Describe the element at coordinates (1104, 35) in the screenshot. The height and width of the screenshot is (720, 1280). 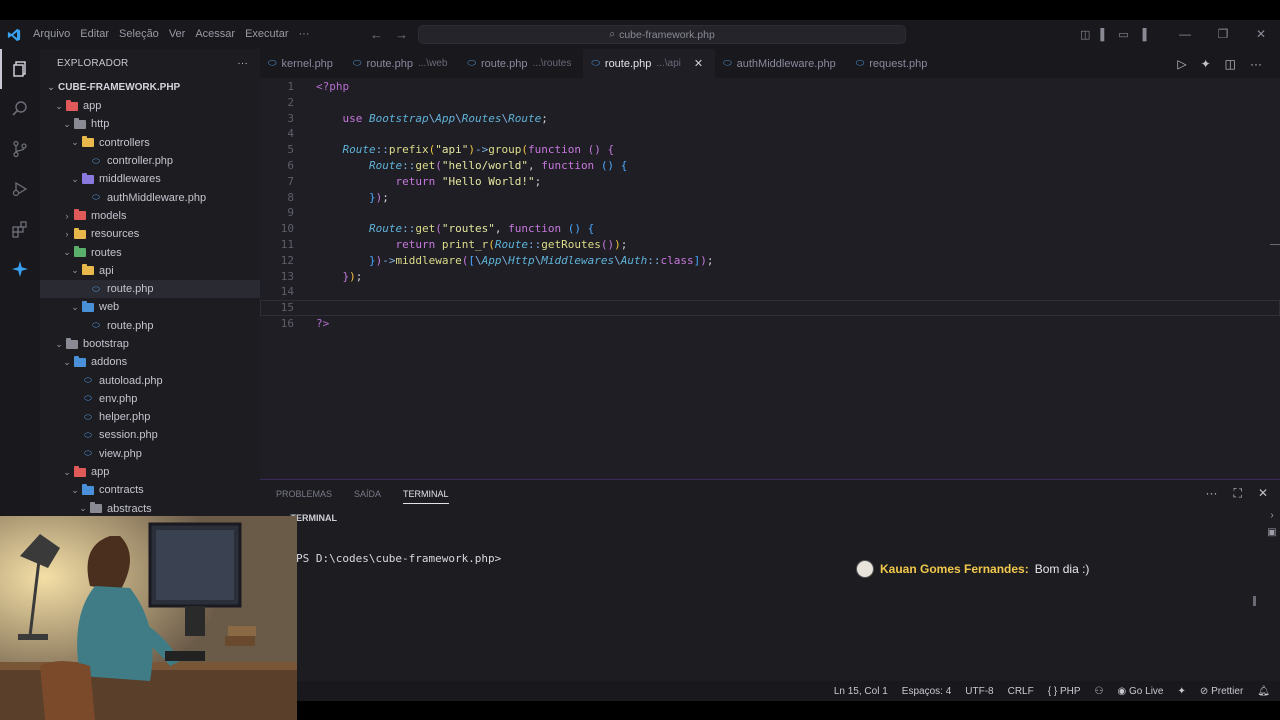
I see `toggle-primary-sidebar-icon: ▌` at that location.